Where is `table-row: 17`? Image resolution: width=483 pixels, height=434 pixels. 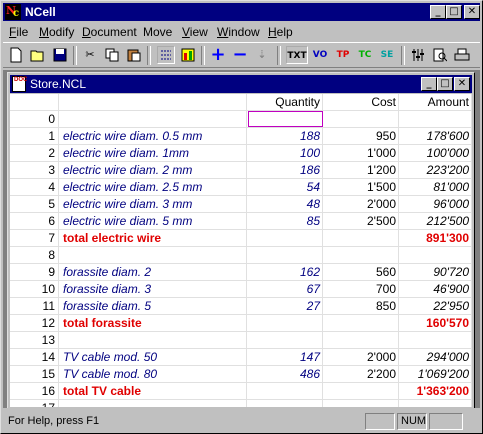
table-row: 17 is located at coordinates (241, 403).